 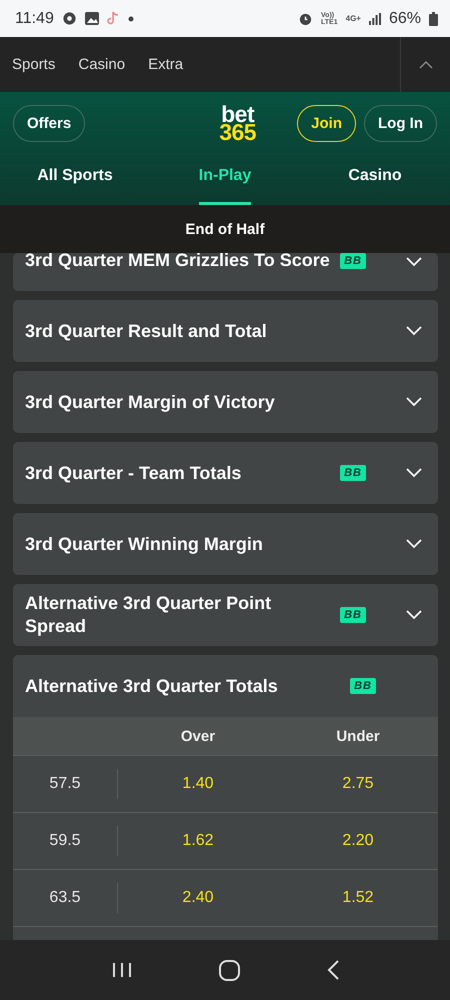 What do you see at coordinates (133, 473) in the screenshot?
I see `market-title: 3rd Quarter - Team Totals` at bounding box center [133, 473].